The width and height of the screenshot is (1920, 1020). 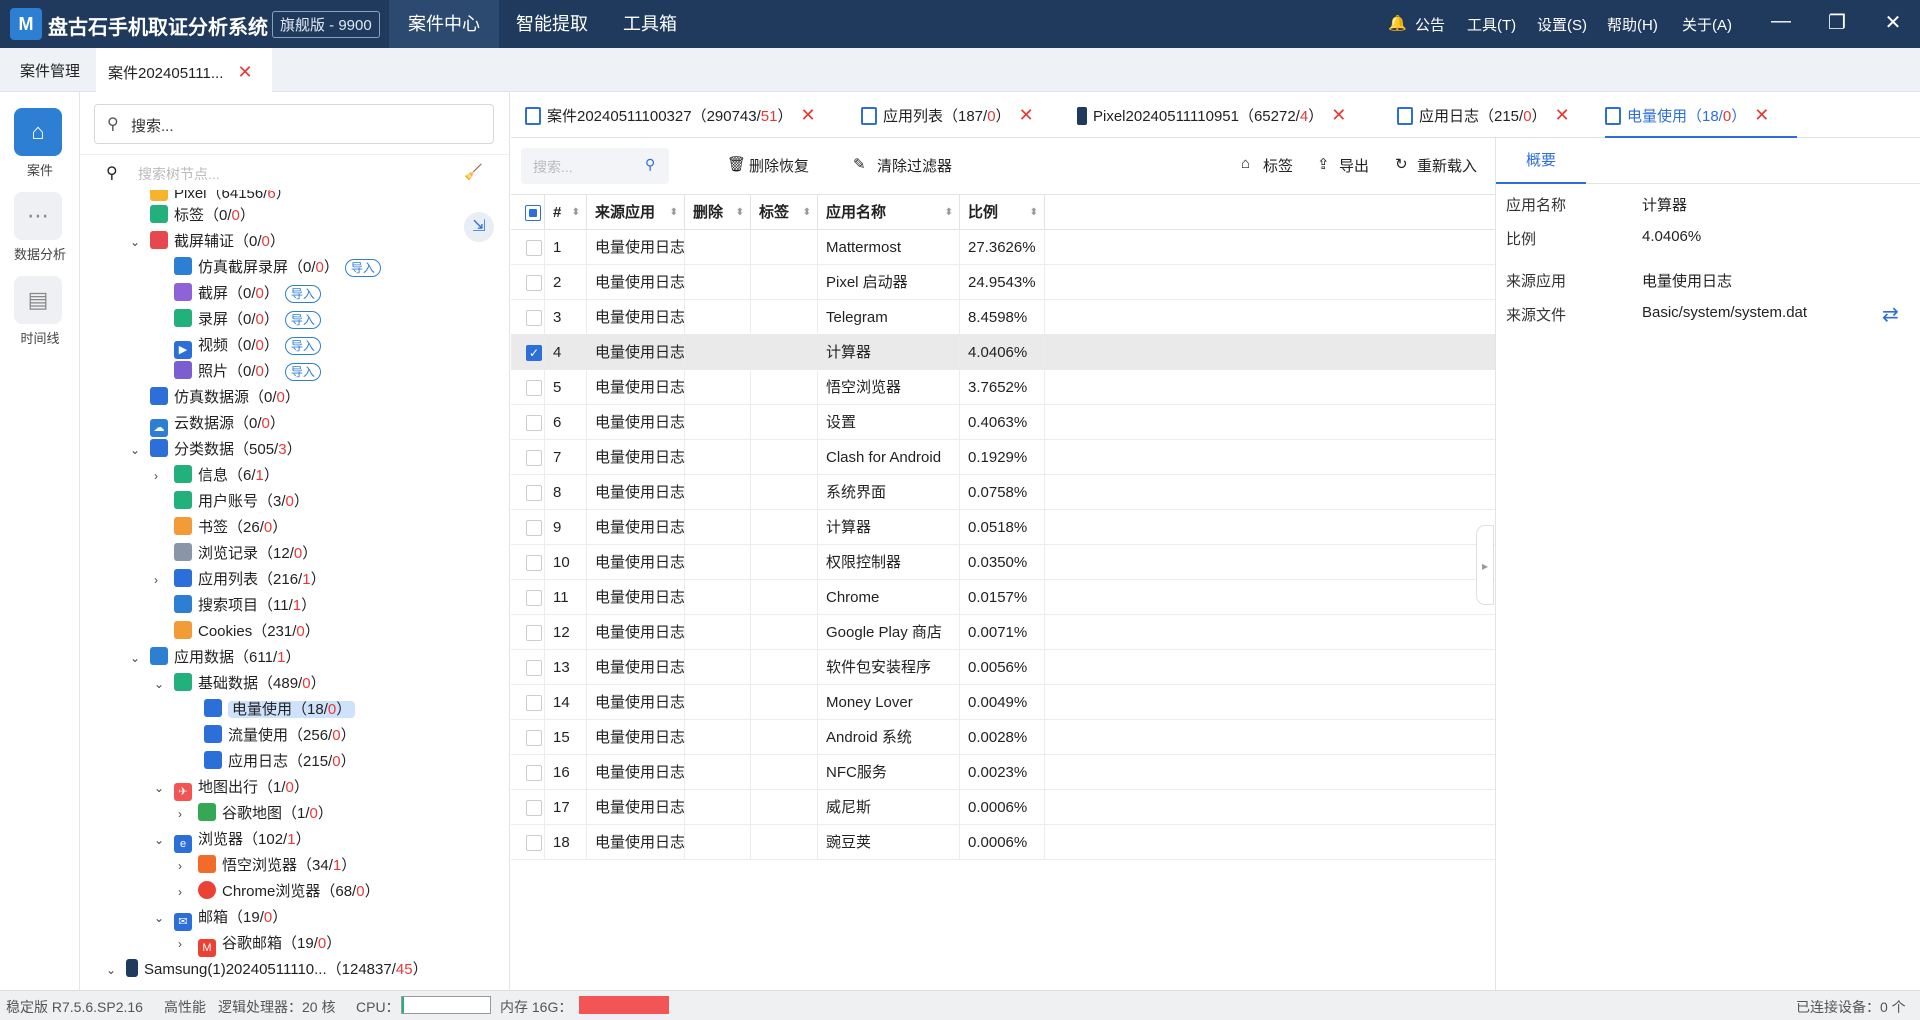 What do you see at coordinates (533, 213) in the screenshot?
I see `select-all-checkbox` at bounding box center [533, 213].